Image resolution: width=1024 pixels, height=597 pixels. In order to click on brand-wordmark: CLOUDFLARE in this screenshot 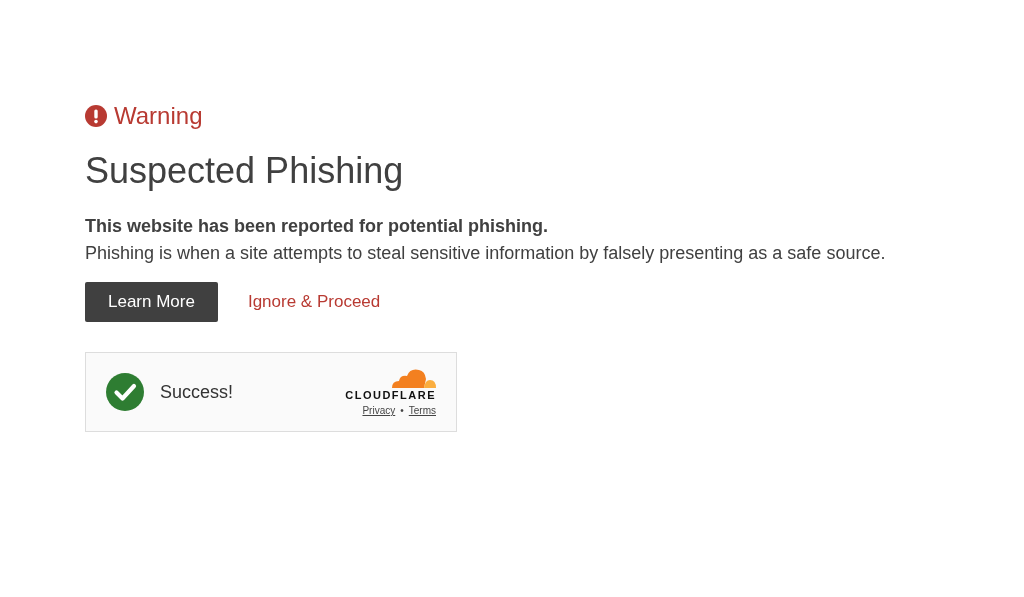, I will do `click(390, 395)`.